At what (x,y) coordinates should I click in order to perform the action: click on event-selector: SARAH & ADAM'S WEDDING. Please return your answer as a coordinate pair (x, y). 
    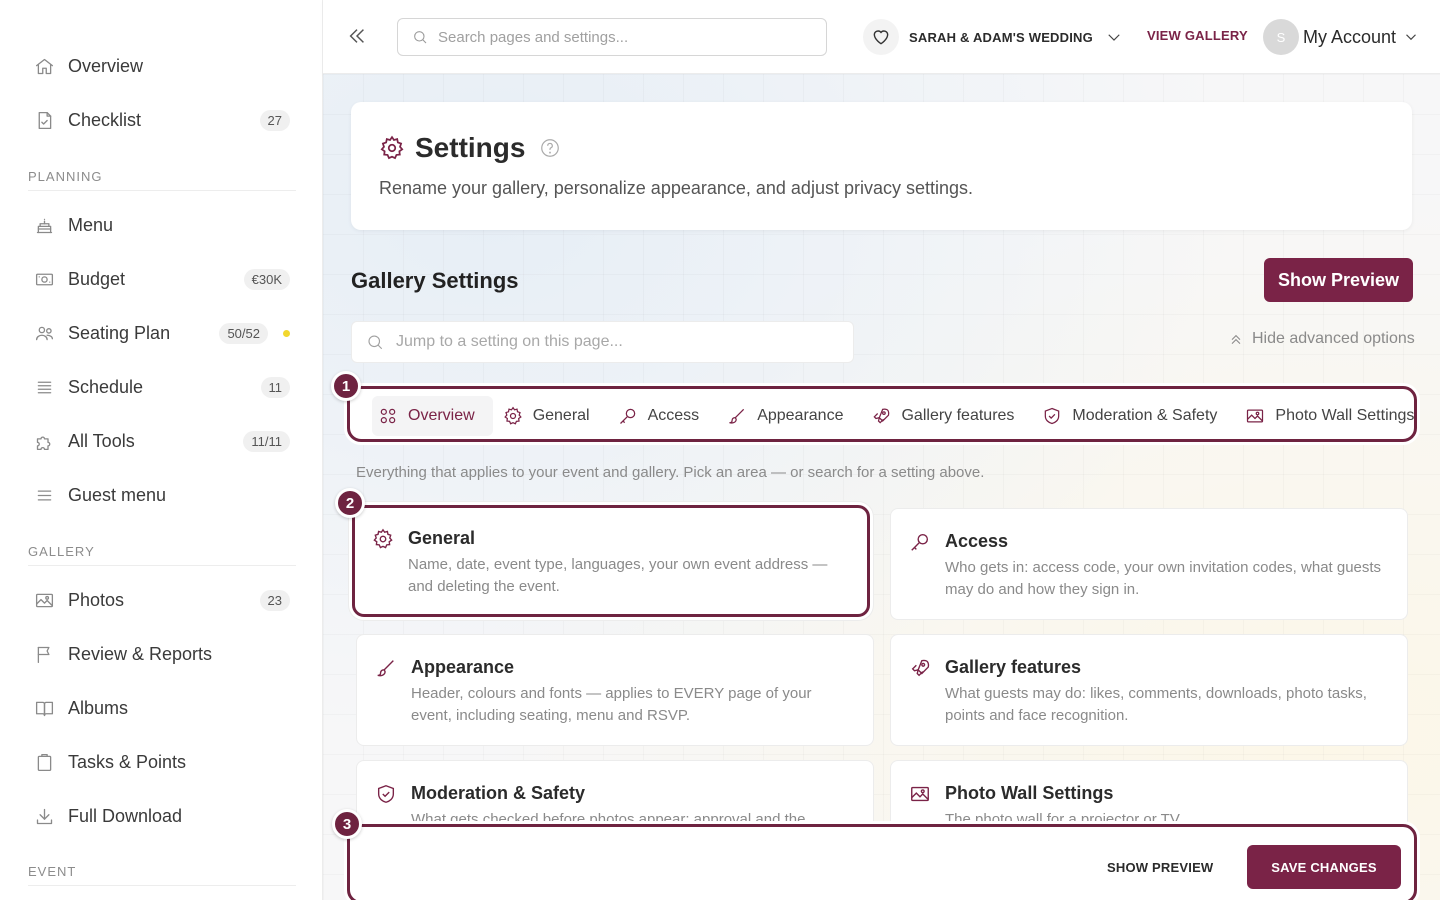
    Looking at the image, I should click on (993, 37).